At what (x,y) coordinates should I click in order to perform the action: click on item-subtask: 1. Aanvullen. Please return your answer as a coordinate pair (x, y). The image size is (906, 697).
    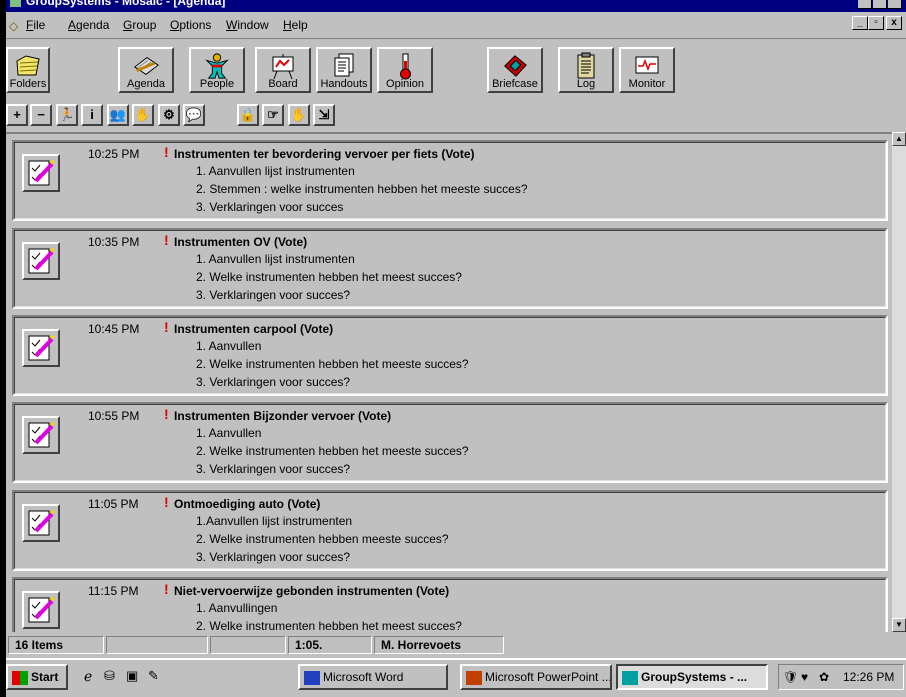
    Looking at the image, I should click on (229, 346).